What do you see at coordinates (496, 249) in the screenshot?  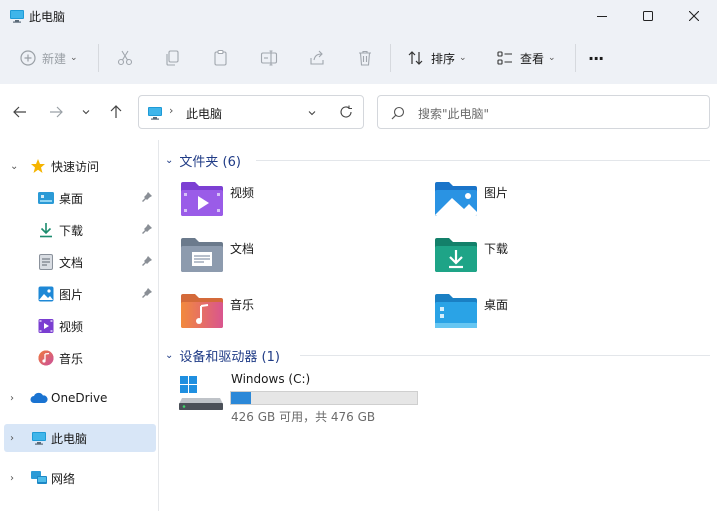 I see `folder-label: 下载` at bounding box center [496, 249].